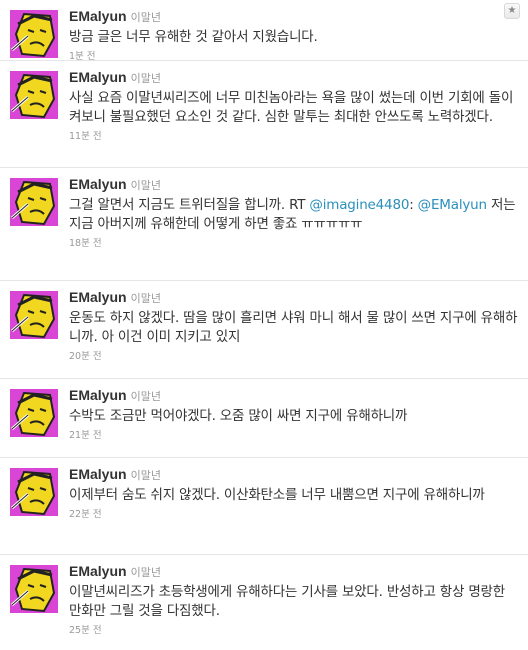 Image resolution: width=528 pixels, height=650 pixels. What do you see at coordinates (413, 205) in the screenshot?
I see `tweet-text-part: :` at bounding box center [413, 205].